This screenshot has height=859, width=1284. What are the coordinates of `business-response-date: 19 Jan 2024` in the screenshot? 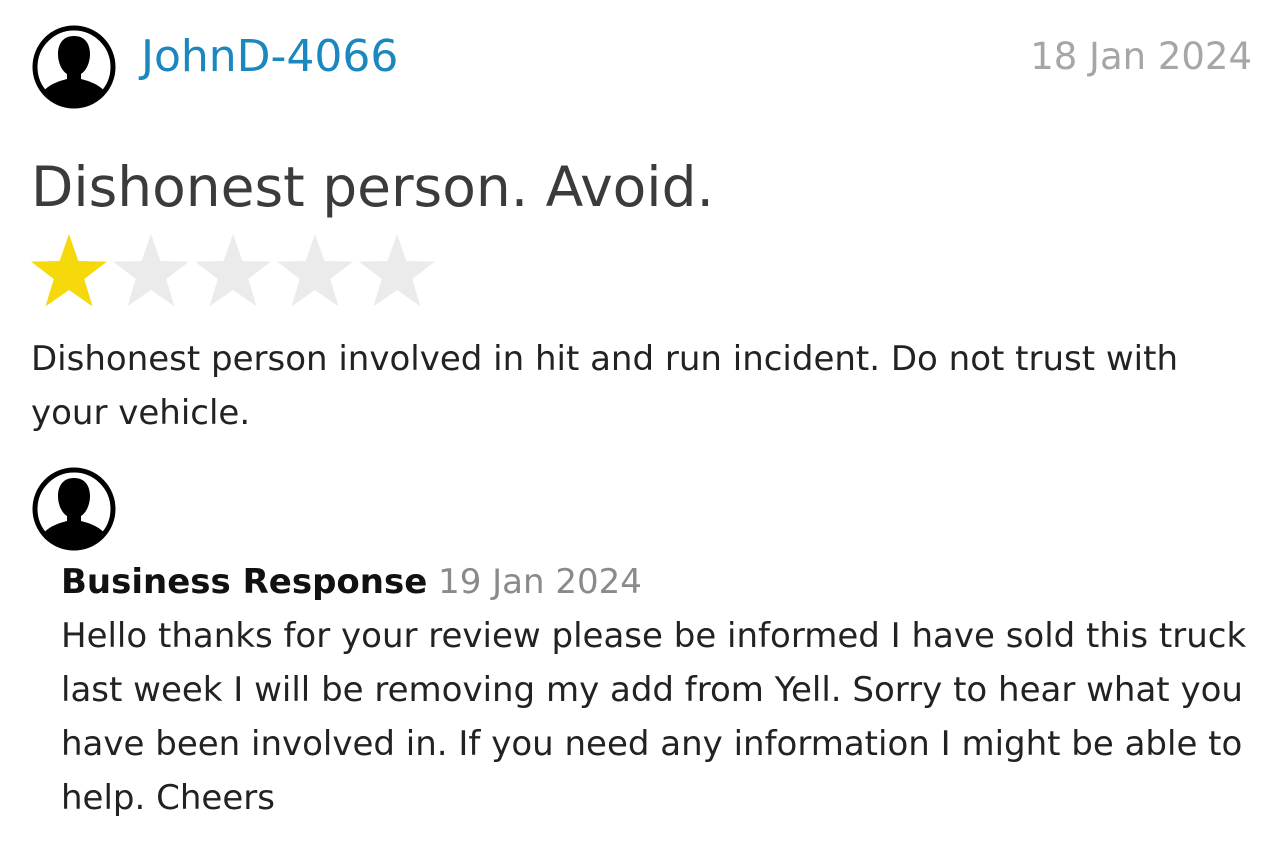 It's located at (540, 582).